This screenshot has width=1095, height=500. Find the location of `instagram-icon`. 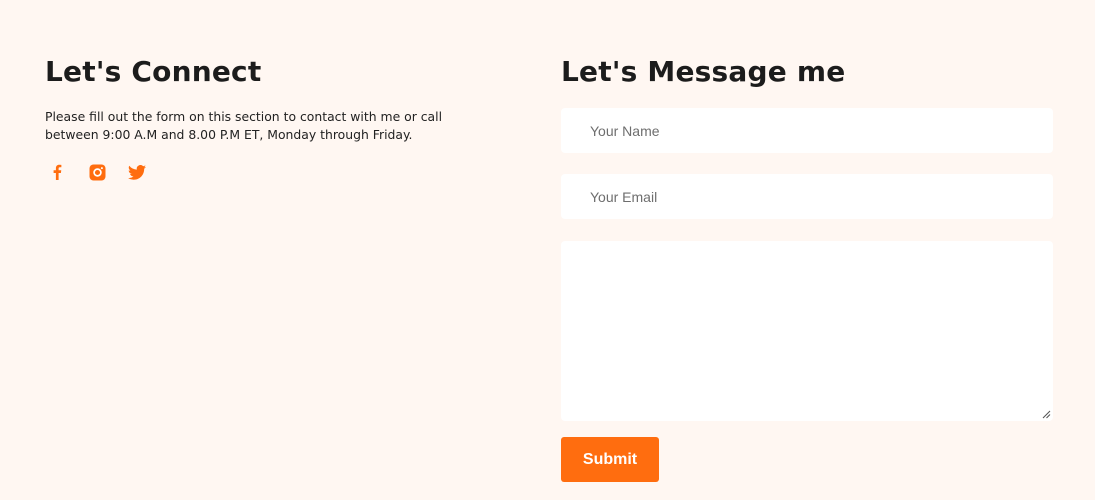

instagram-icon is located at coordinates (97, 172).